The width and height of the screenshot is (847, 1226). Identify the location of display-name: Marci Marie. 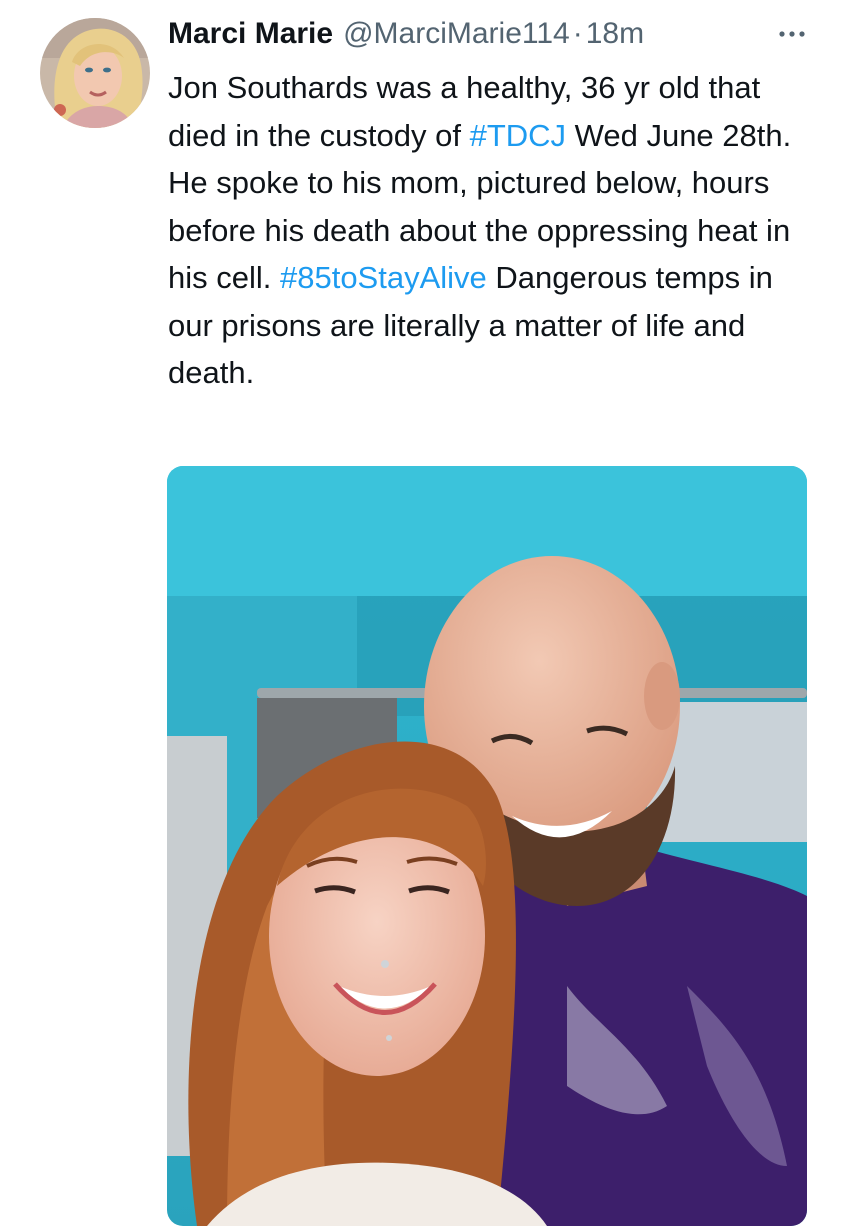
(250, 34).